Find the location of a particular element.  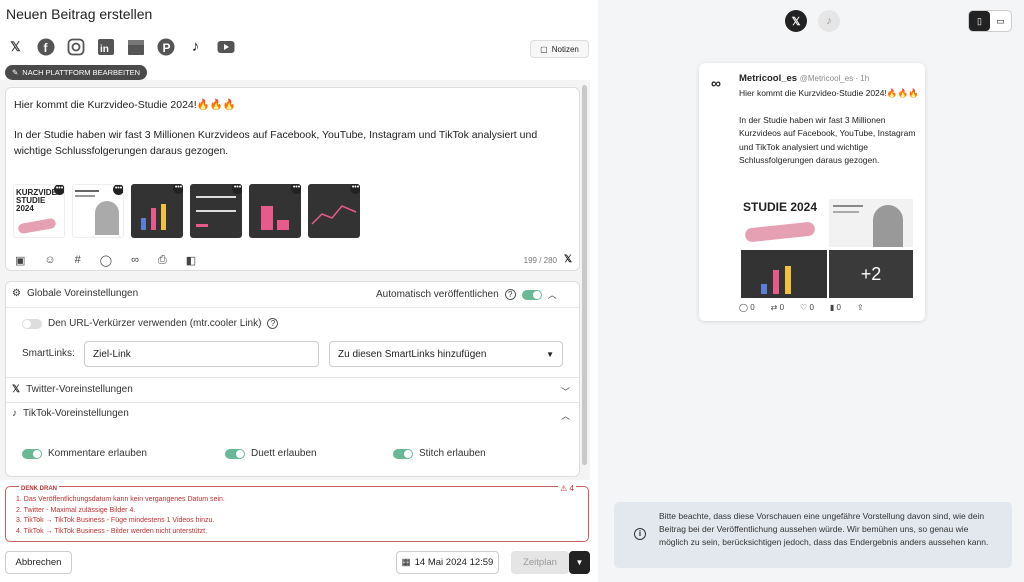

twitter-settings-header: 𝕏 Twitter-Voreinstellungen is located at coordinates (72, 389).